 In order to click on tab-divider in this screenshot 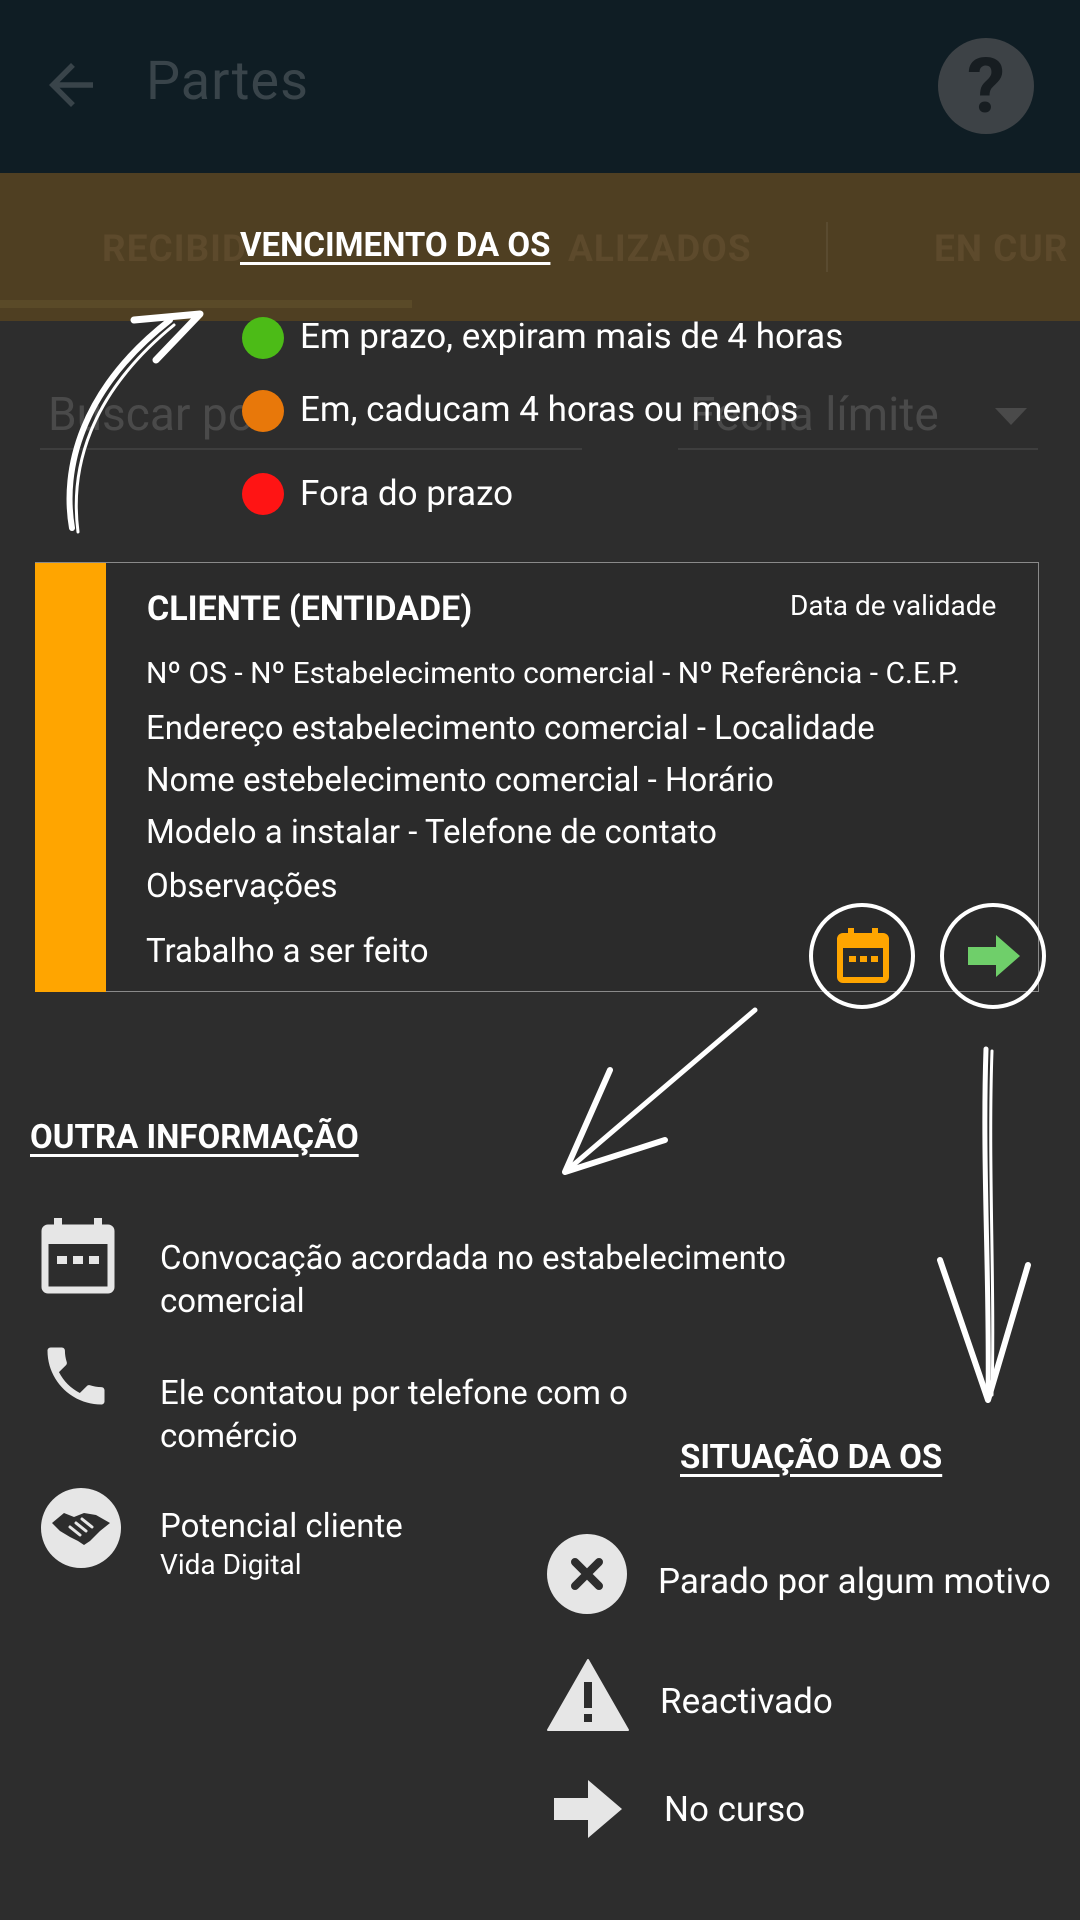, I will do `click(827, 247)`.